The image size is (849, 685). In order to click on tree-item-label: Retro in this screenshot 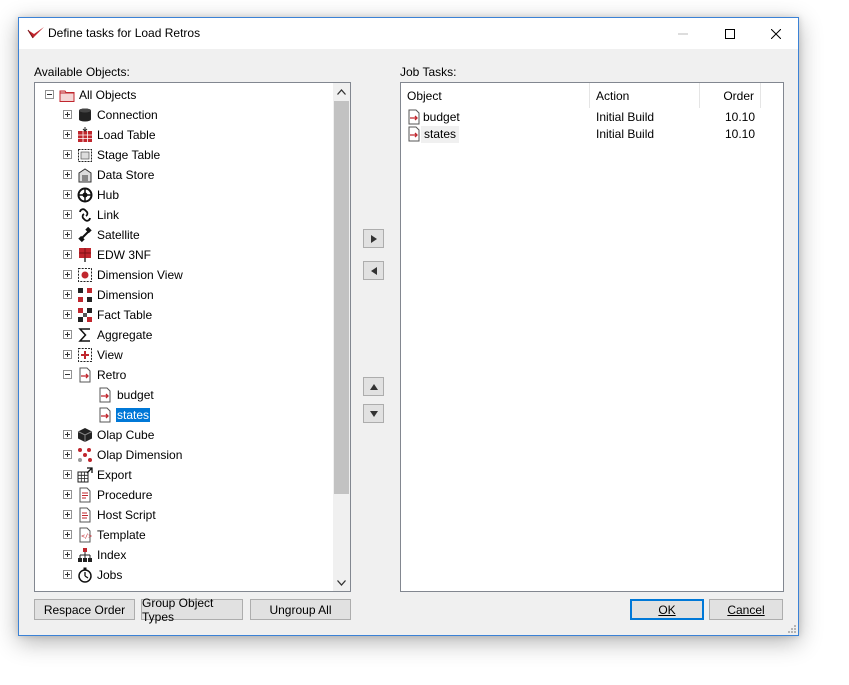, I will do `click(112, 375)`.